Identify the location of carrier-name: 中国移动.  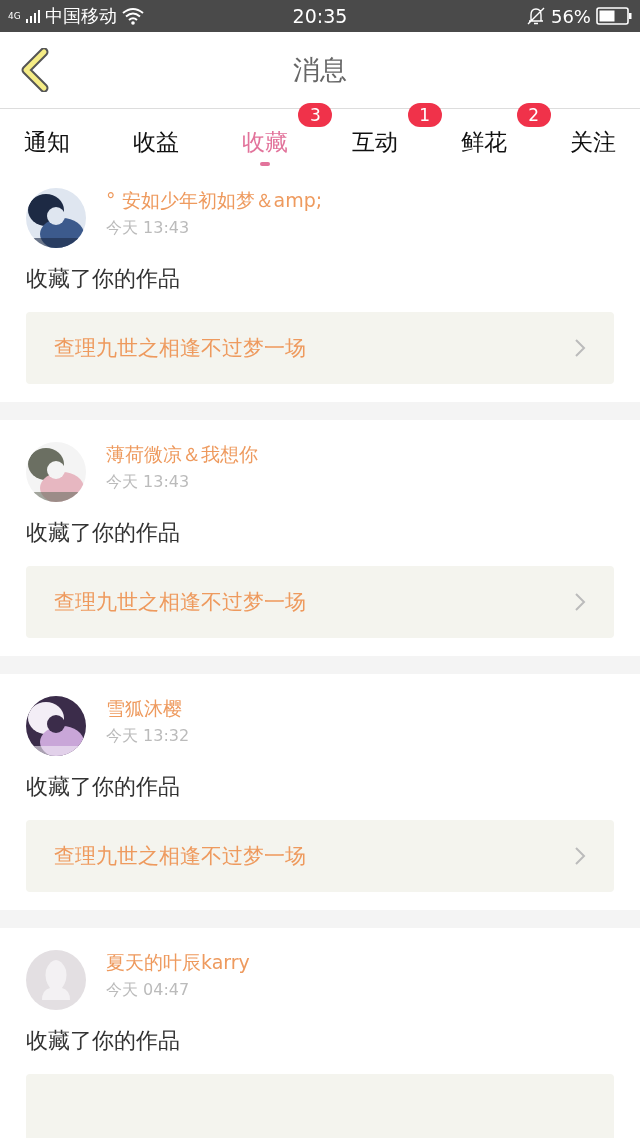
(80, 16).